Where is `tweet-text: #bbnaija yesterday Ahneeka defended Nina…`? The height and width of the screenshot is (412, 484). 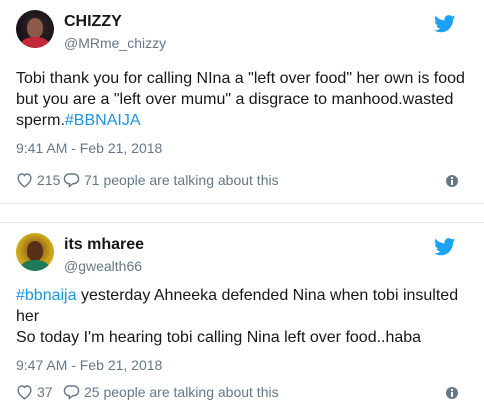 tweet-text: #bbnaija yesterday Ahneeka defended Nina… is located at coordinates (242, 316).